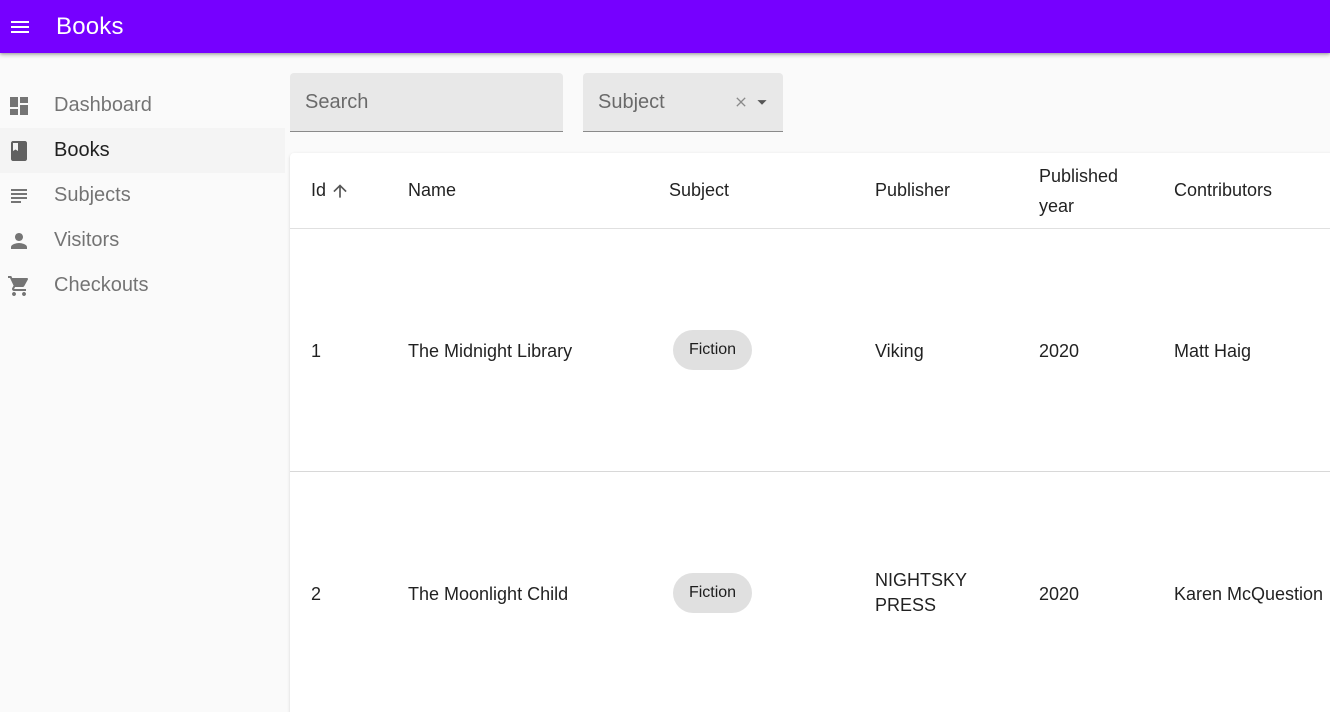 The width and height of the screenshot is (1330, 712). What do you see at coordinates (103, 105) in the screenshot?
I see `sidebar-item-label: Dashboard` at bounding box center [103, 105].